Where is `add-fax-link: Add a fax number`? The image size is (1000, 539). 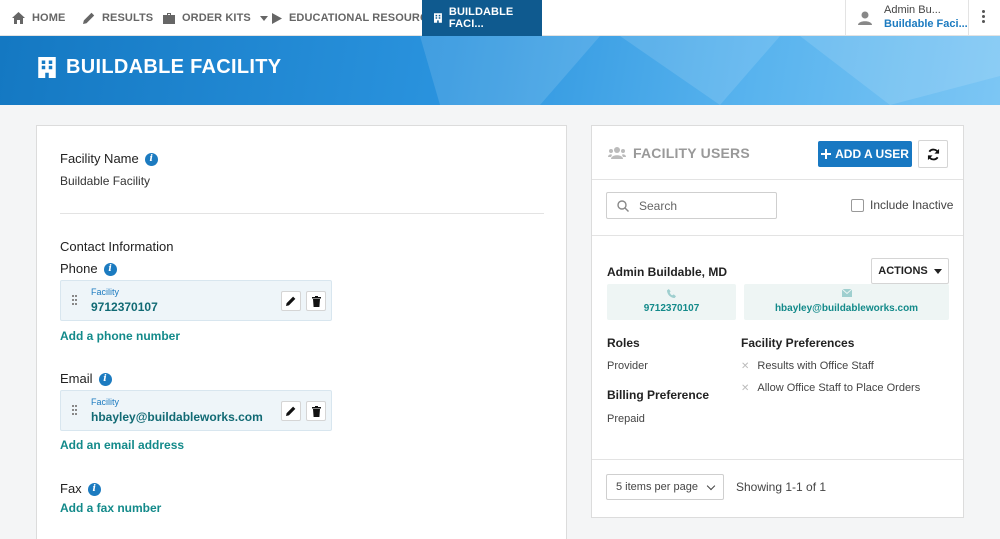 add-fax-link: Add a fax number is located at coordinates (110, 508).